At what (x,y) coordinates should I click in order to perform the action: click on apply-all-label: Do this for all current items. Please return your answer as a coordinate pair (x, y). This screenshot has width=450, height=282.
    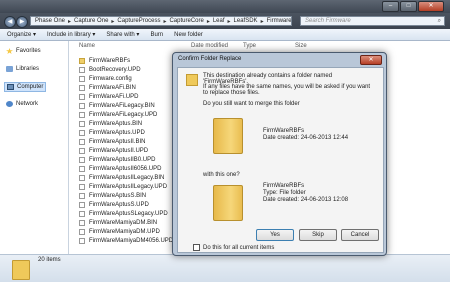
    Looking at the image, I should click on (239, 247).